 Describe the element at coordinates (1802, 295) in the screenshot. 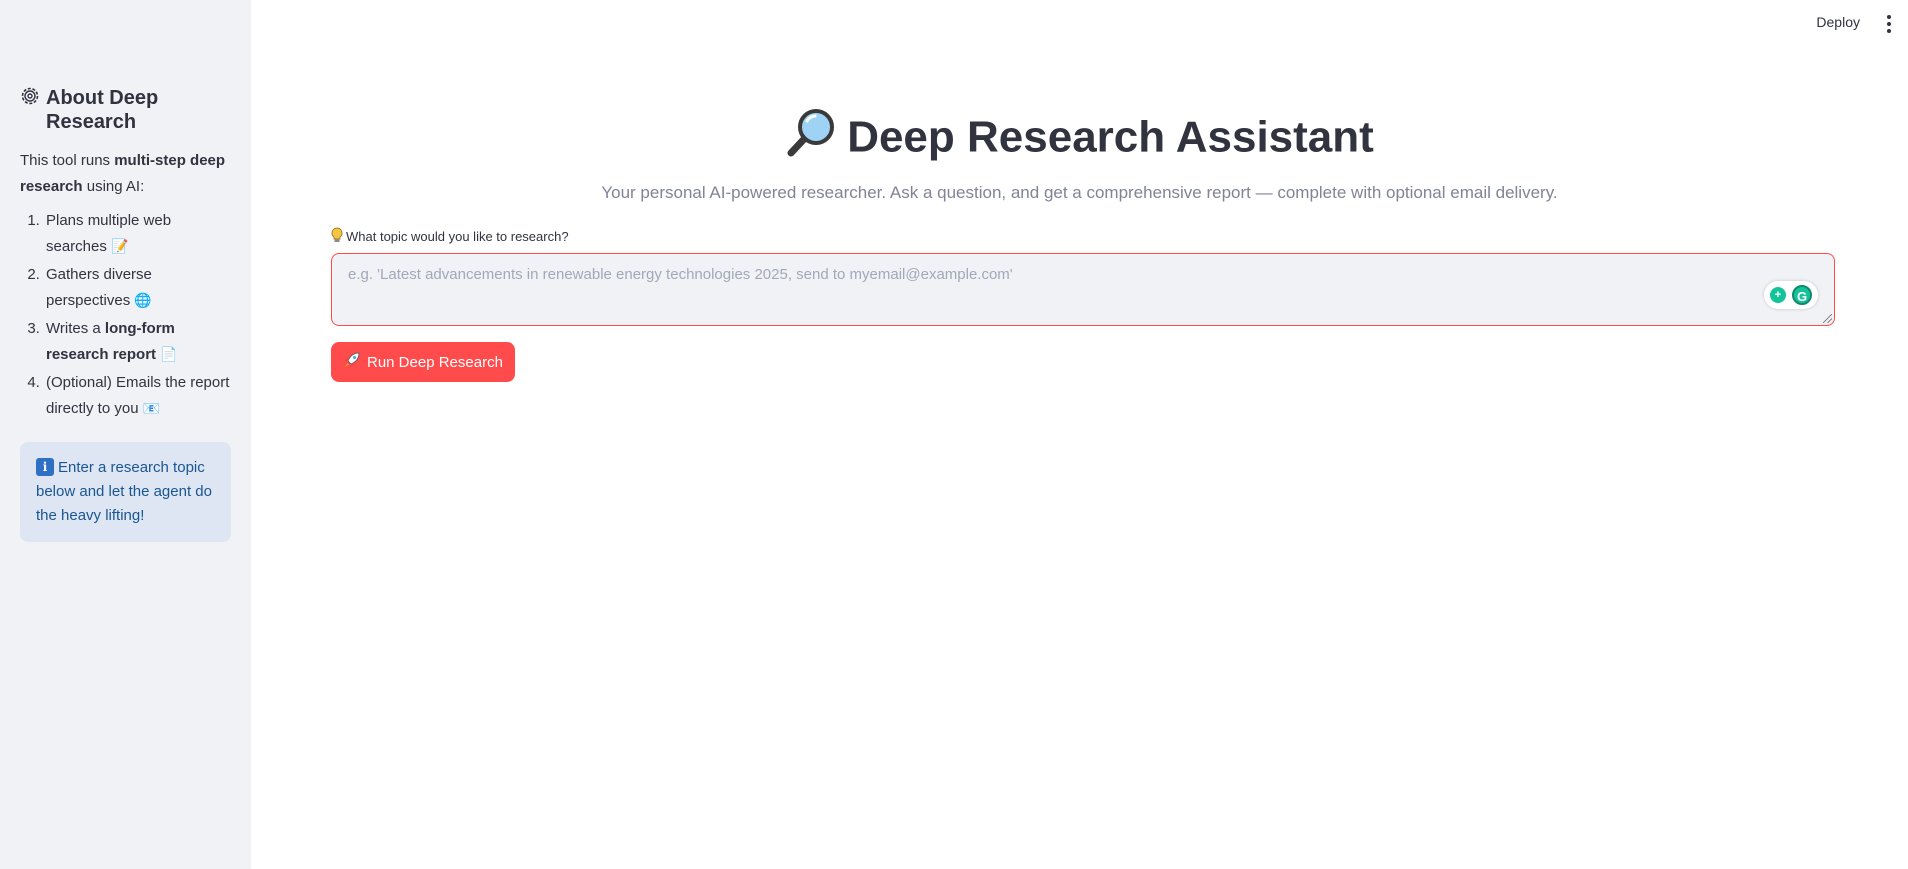

I see `grammarly-icon: G` at that location.